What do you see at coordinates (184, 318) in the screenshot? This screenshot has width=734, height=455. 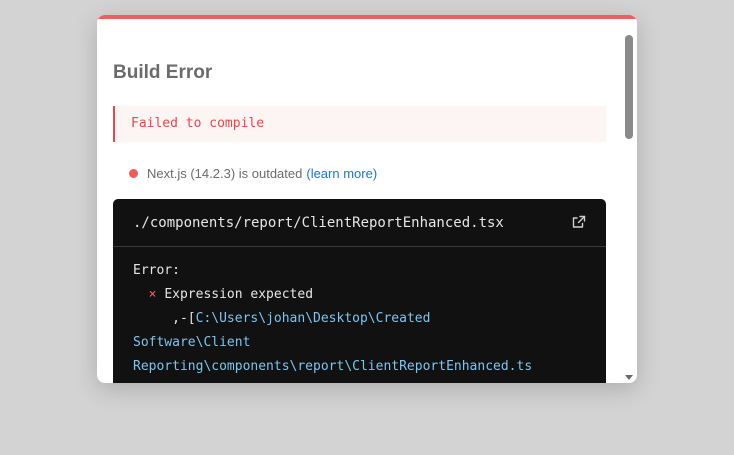 I see `path-prefix: ,-[` at bounding box center [184, 318].